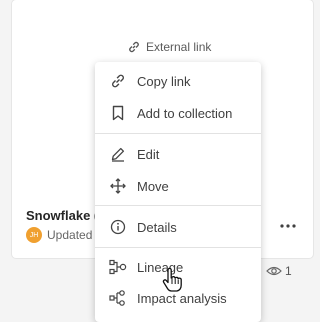 The width and height of the screenshot is (320, 322). Describe the element at coordinates (118, 227) in the screenshot. I see `info-icon` at that location.